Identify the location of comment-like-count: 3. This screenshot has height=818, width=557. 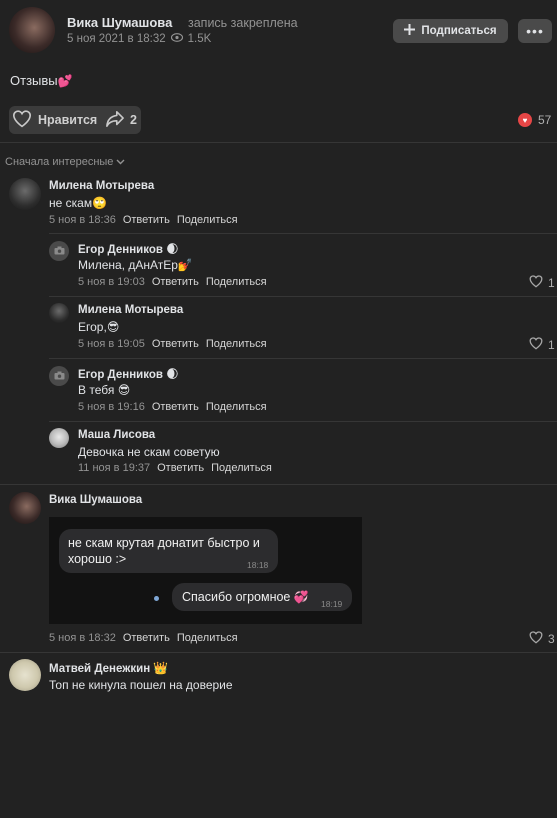
(551, 639).